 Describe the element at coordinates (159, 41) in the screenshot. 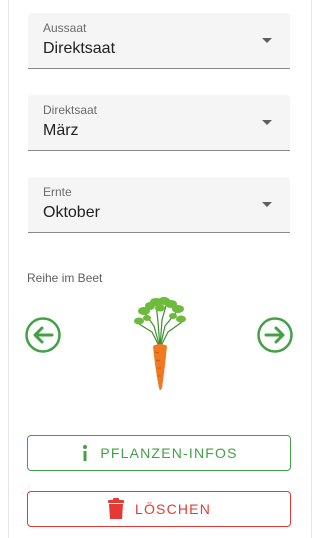

I see `aussaat-select: Aussaat Direktsaat` at that location.